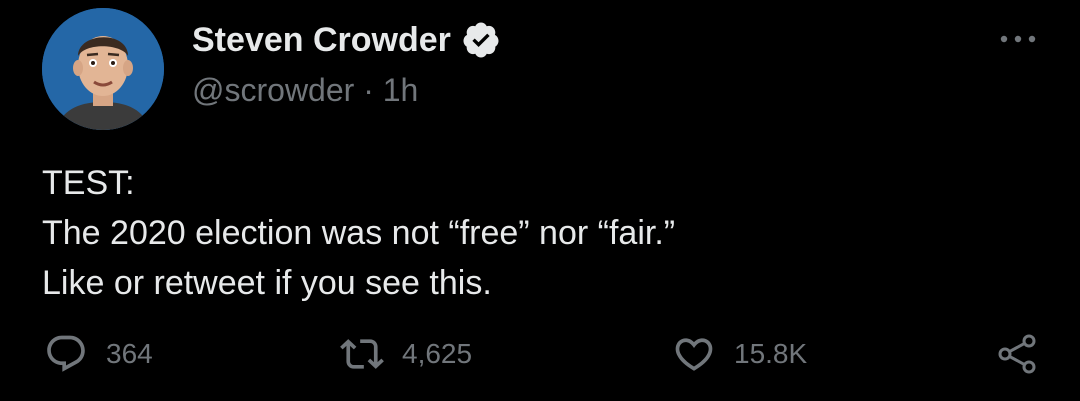 The image size is (1080, 401). Describe the element at coordinates (694, 354) in the screenshot. I see `heart-icon` at that location.